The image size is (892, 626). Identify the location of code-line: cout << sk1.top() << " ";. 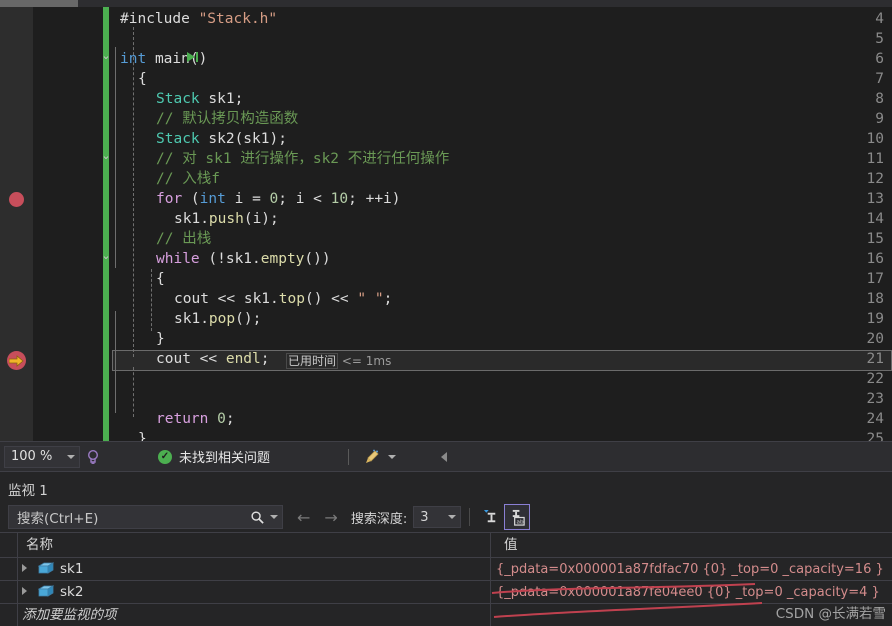
(283, 299).